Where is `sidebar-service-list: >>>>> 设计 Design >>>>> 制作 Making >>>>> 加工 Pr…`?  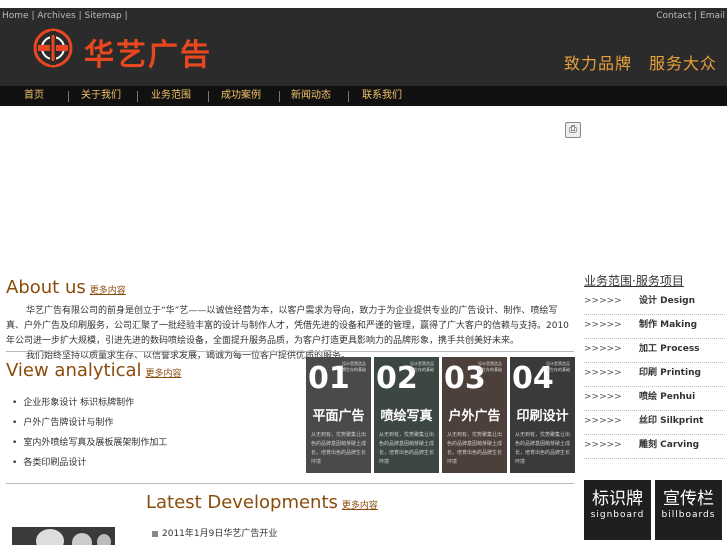 sidebar-service-list: >>>>> 设计 Design >>>>> 制作 Making >>>>> 加工 Pr… is located at coordinates (654, 375).